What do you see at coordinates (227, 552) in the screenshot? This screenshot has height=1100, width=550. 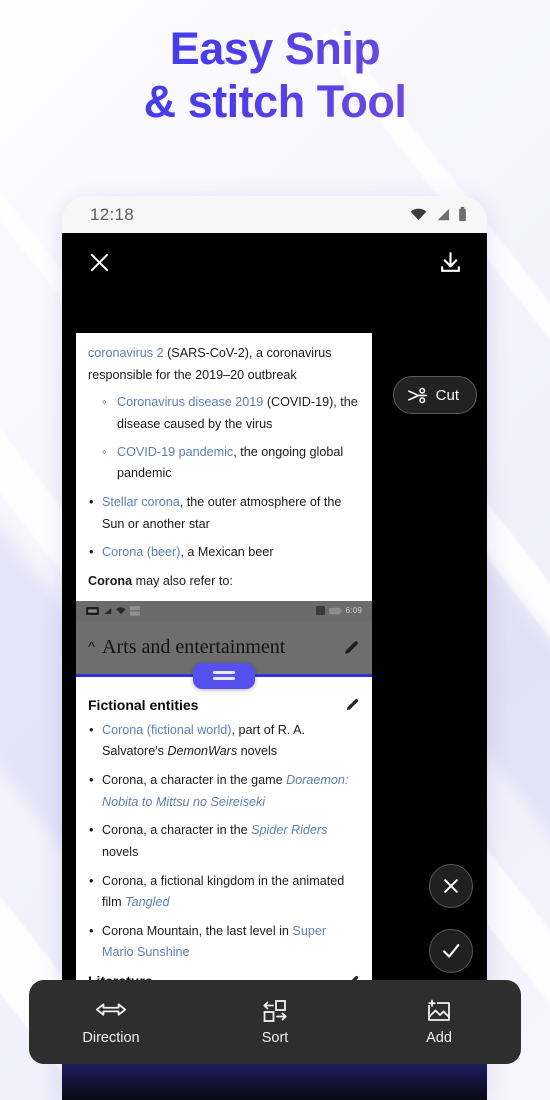 I see `item2-rest: , a Mexican beer` at bounding box center [227, 552].